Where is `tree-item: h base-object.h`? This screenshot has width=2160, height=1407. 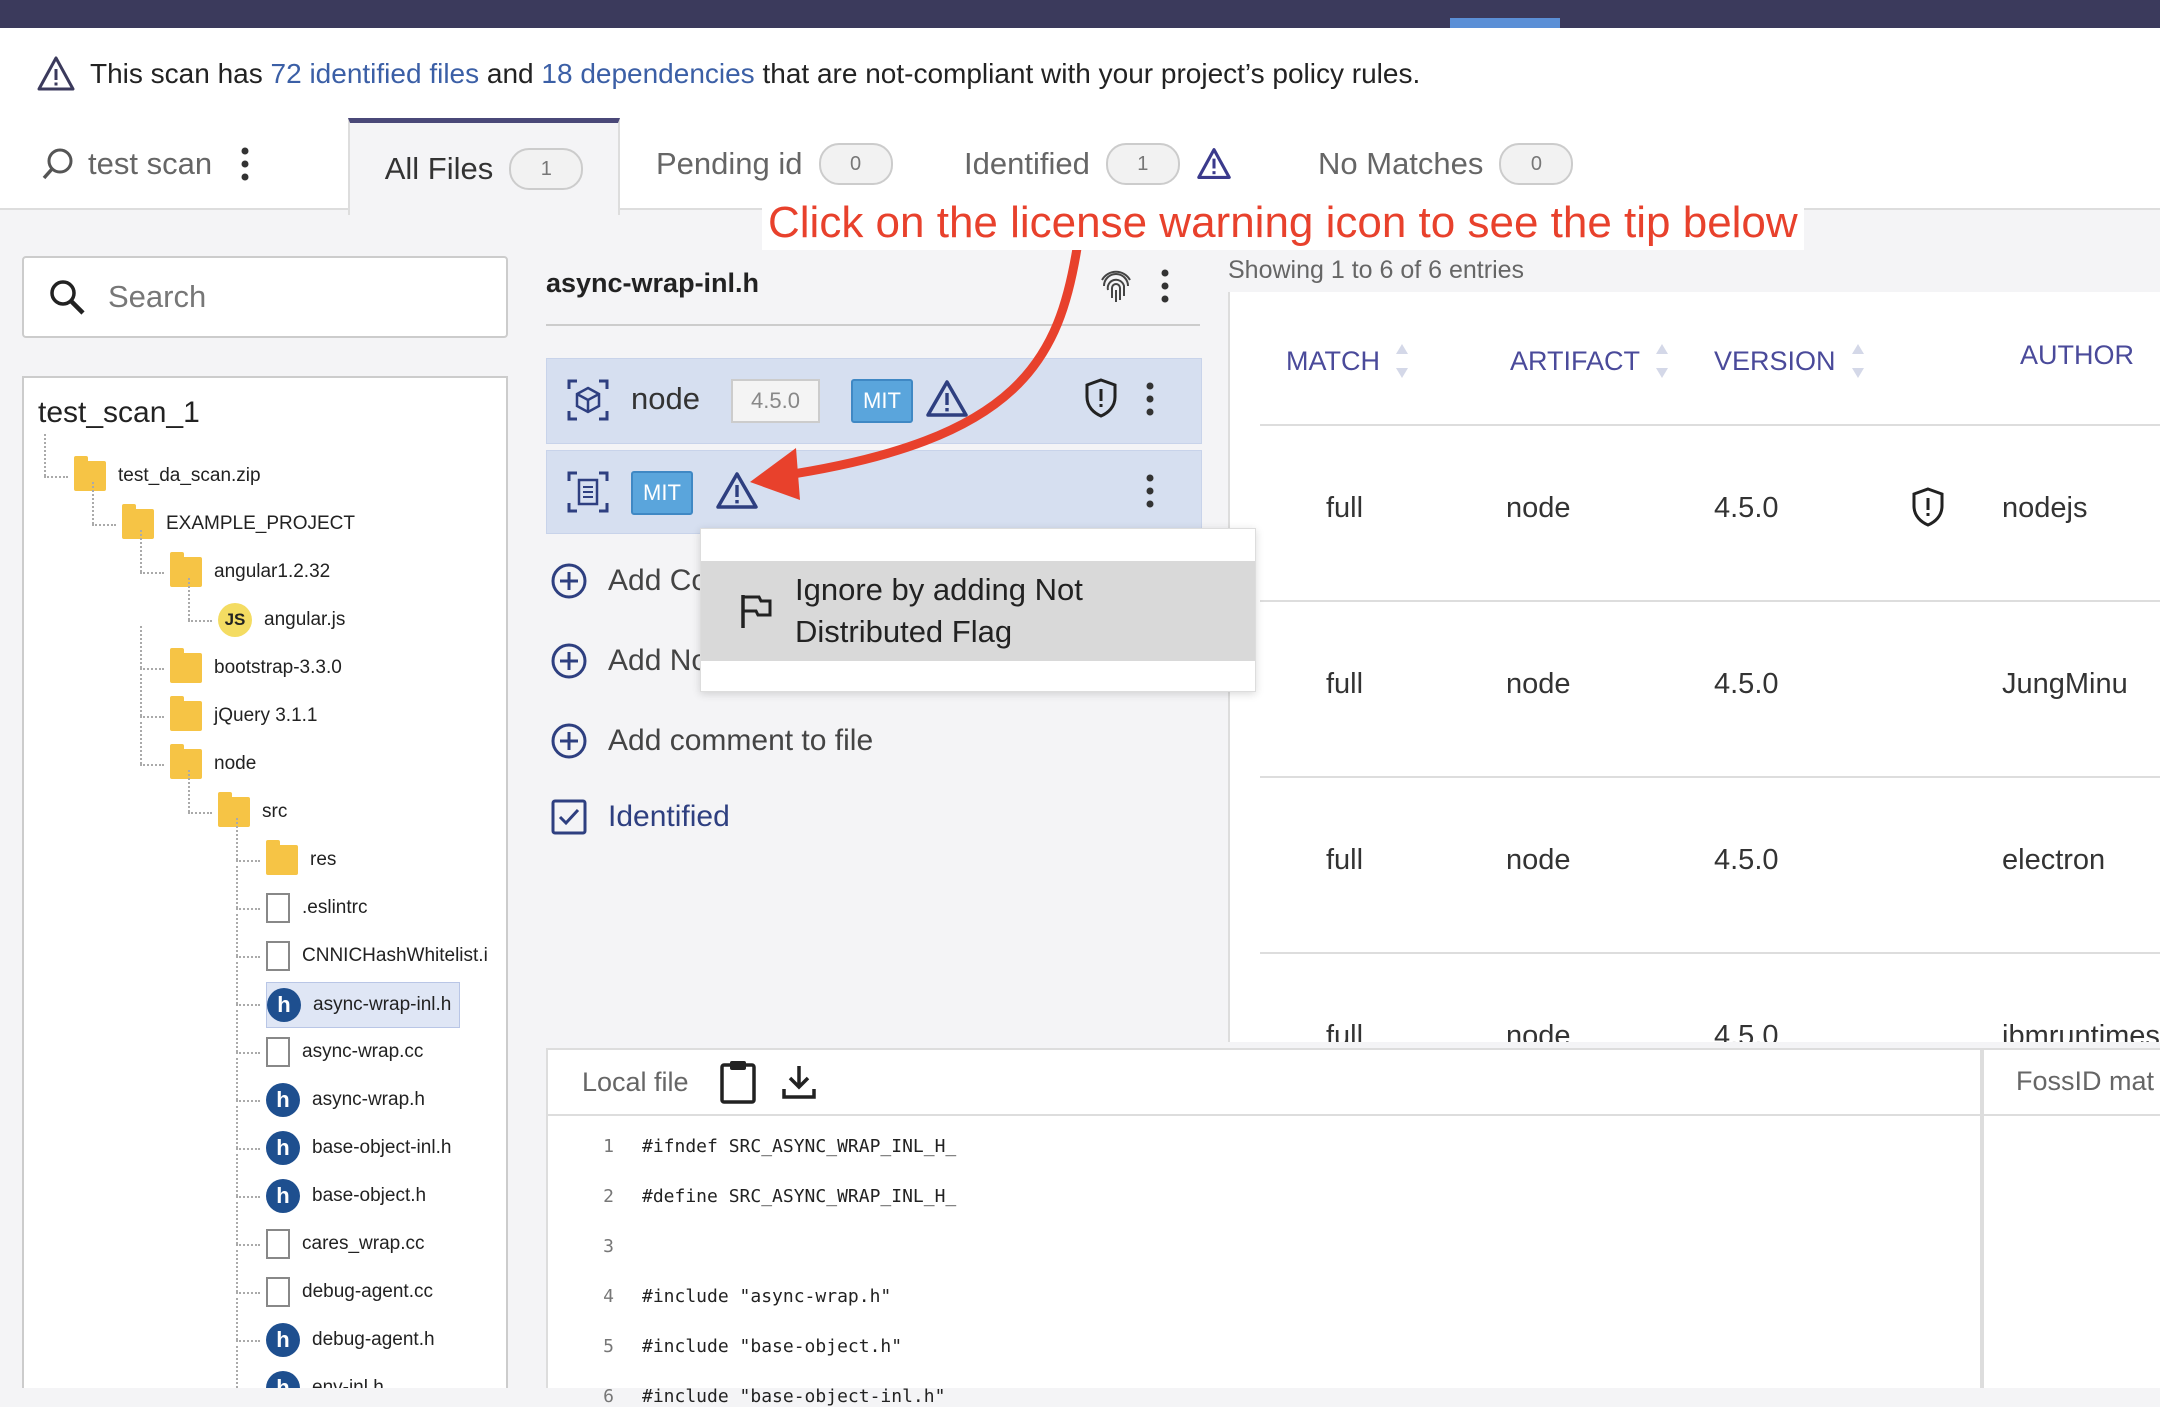 tree-item: h base-object.h is located at coordinates (350, 1196).